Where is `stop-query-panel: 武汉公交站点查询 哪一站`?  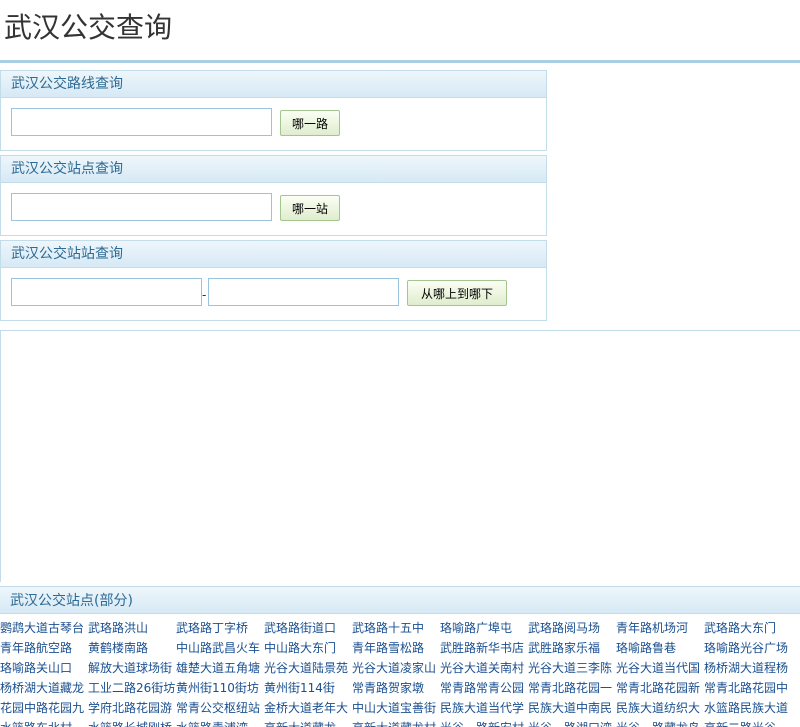 stop-query-panel: 武汉公交站点查询 哪一站 is located at coordinates (273, 195).